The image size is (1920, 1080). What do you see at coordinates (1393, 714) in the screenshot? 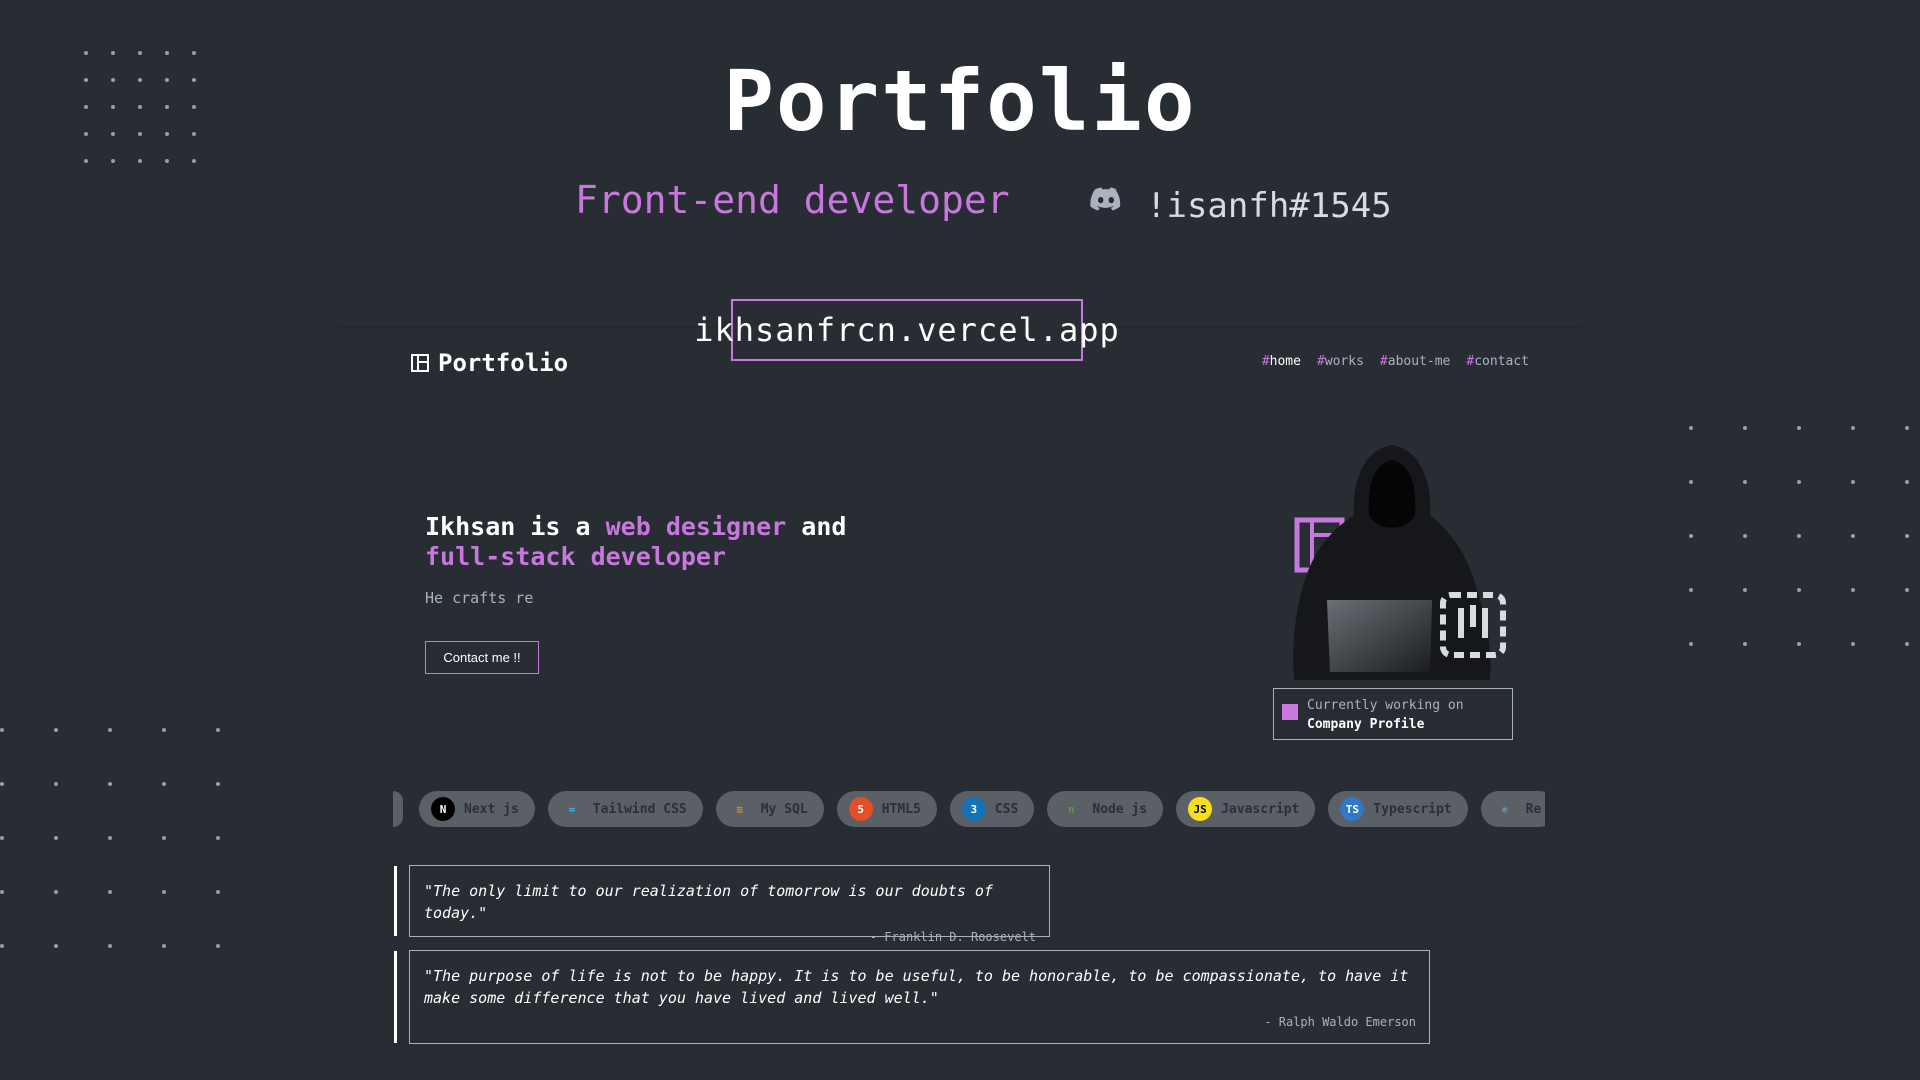
I see `status-card: Currently working on Company Profile` at bounding box center [1393, 714].